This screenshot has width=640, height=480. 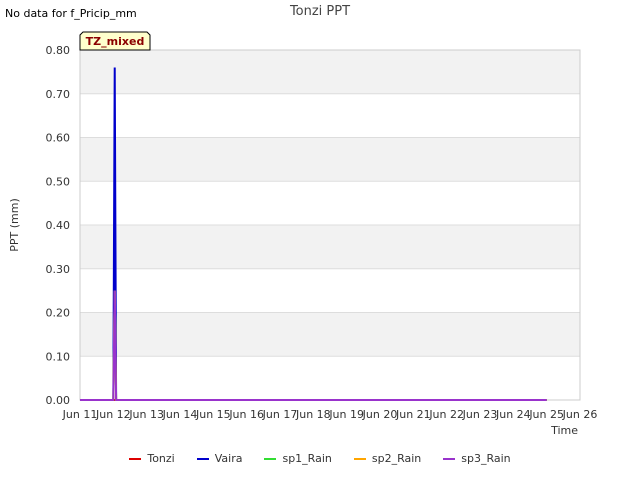 I want to click on y-tick-label: 0.40, so click(x=58, y=225).